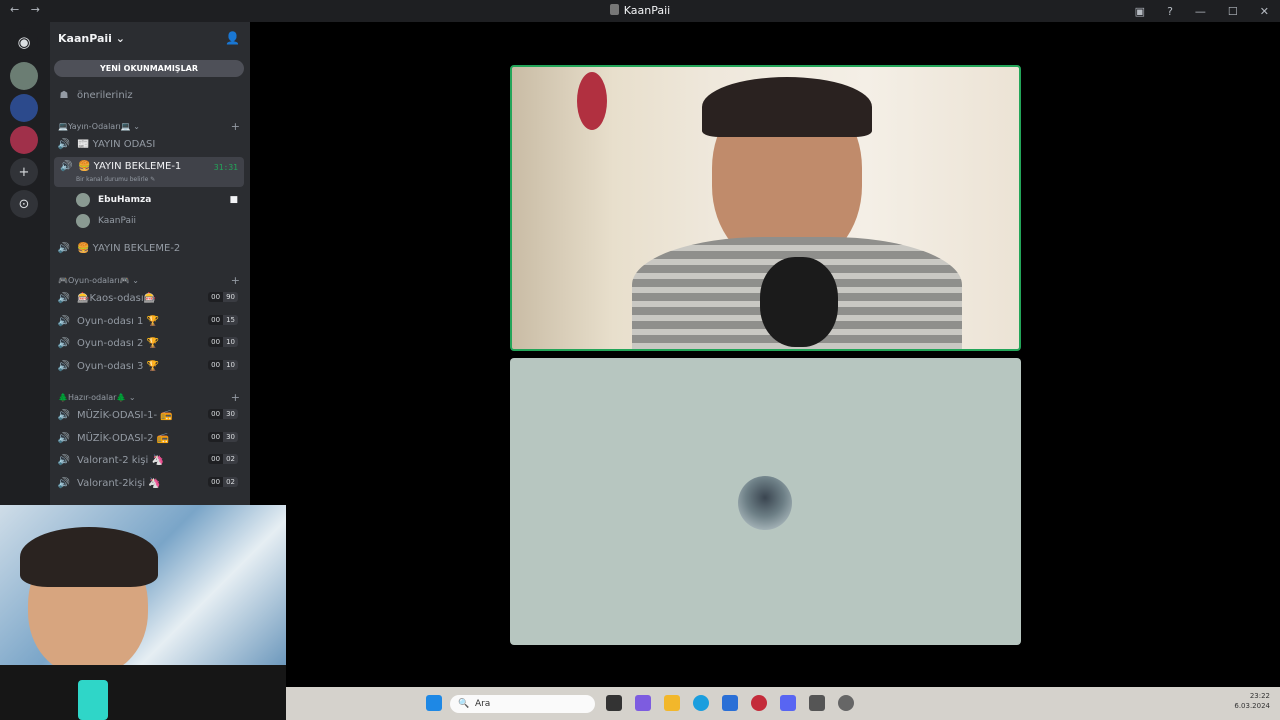 The image size is (1280, 720). Describe the element at coordinates (150, 38) in the screenshot. I see `server-header: KaanPaii ⌄ 👤` at that location.